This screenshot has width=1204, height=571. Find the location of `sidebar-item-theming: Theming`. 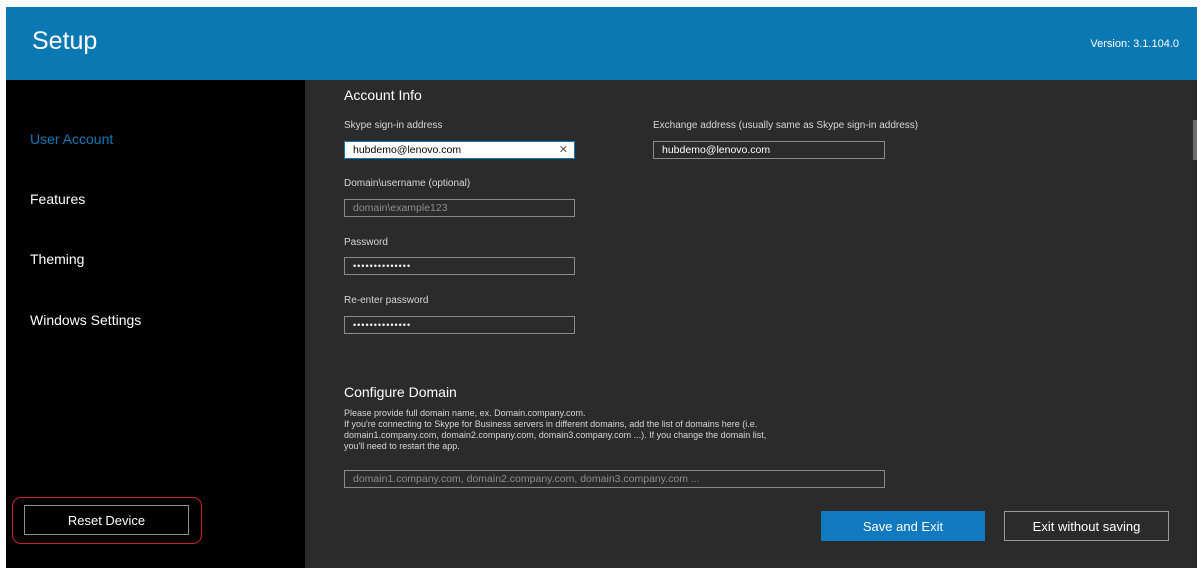

sidebar-item-theming: Theming is located at coordinates (57, 259).